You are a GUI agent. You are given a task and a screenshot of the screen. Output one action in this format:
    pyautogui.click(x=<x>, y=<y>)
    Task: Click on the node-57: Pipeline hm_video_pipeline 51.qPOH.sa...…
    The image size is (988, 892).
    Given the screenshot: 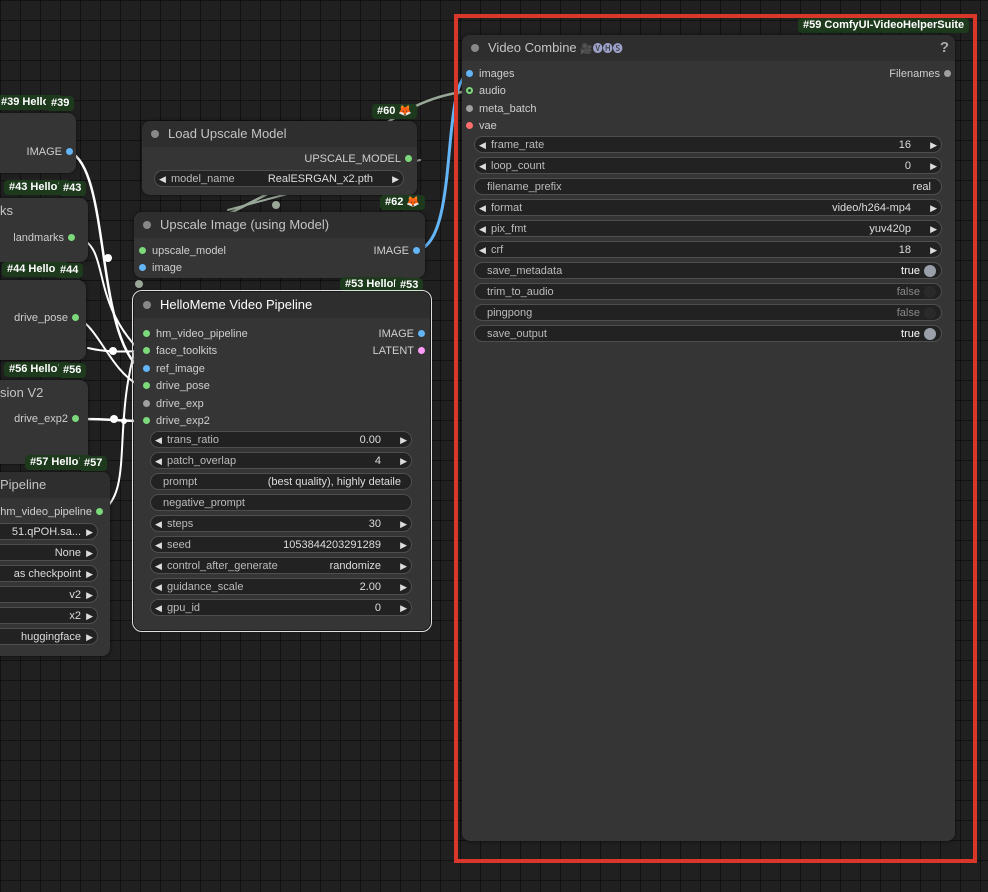 What is the action you would take?
    pyautogui.click(x=55, y=564)
    